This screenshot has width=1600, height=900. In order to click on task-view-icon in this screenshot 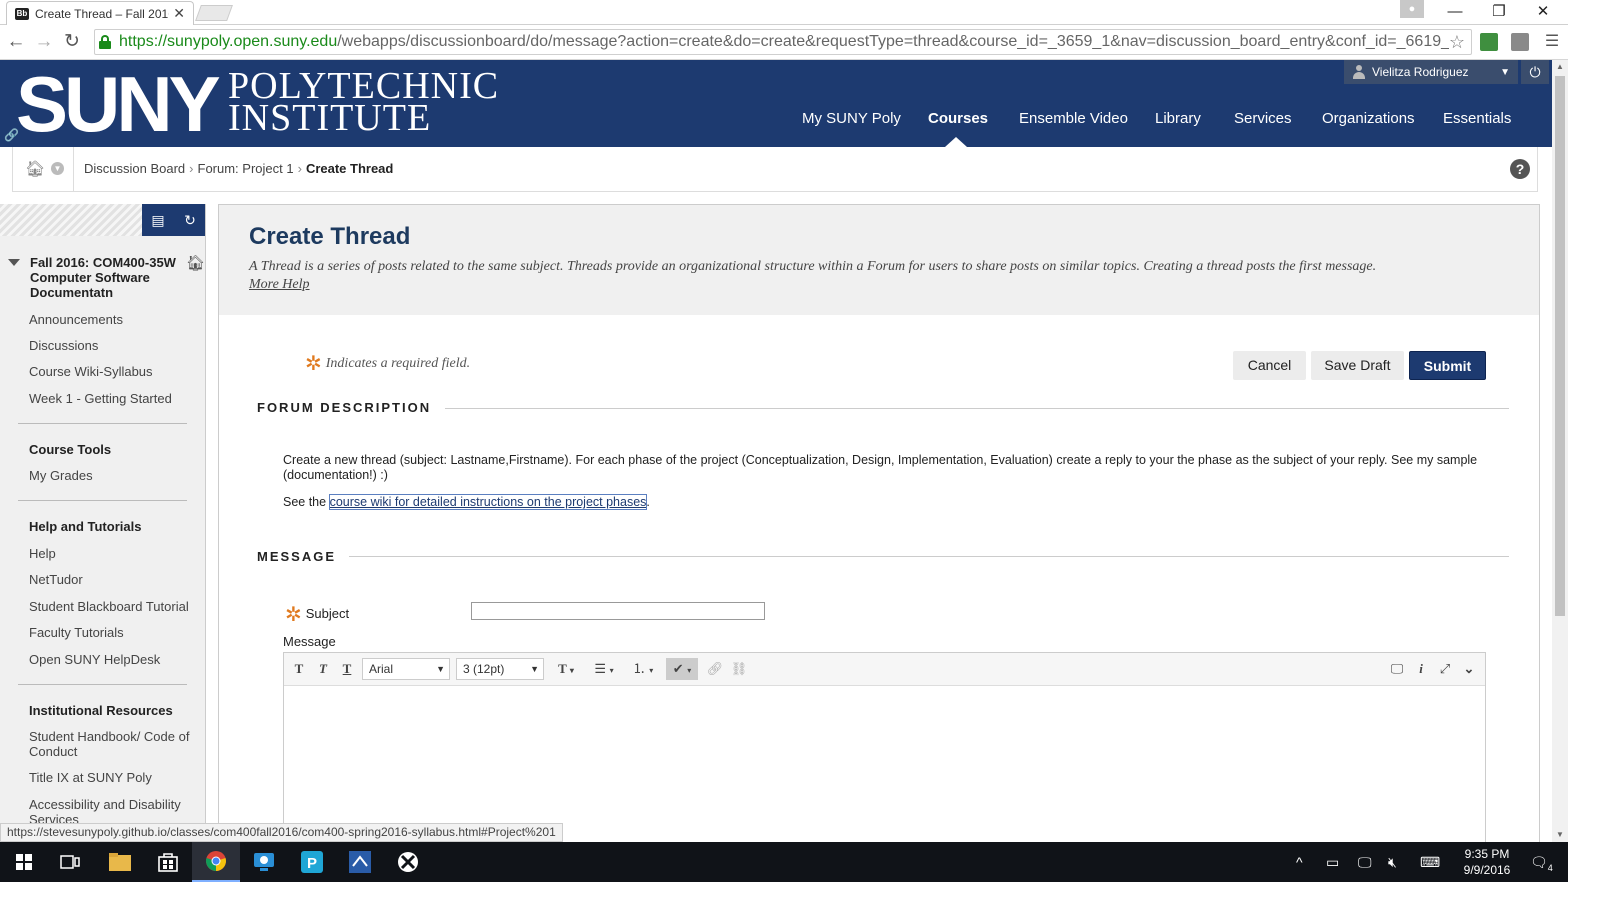, I will do `click(70, 862)`.